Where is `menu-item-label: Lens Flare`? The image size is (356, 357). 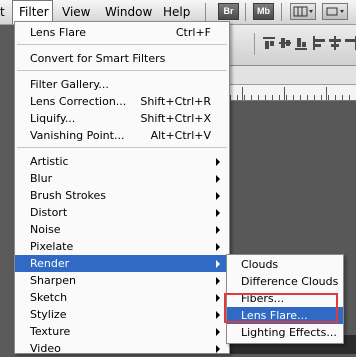
menu-item-label: Lens Flare is located at coordinates (58, 32).